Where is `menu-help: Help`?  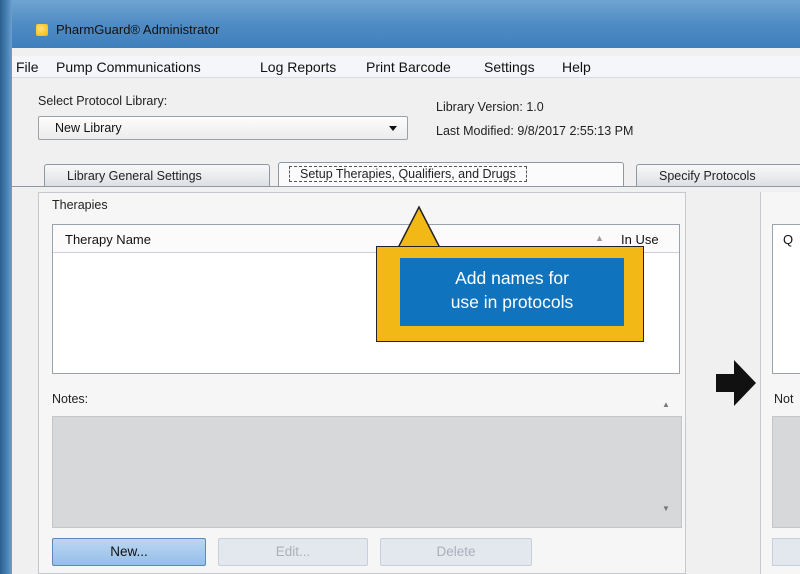 menu-help: Help is located at coordinates (576, 67).